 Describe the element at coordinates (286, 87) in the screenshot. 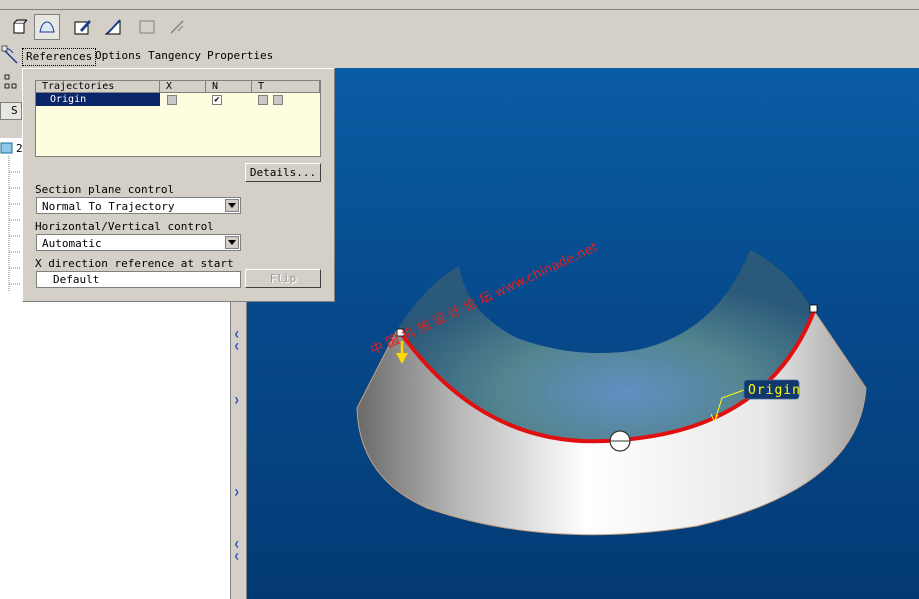

I see `column-header-t: T` at that location.